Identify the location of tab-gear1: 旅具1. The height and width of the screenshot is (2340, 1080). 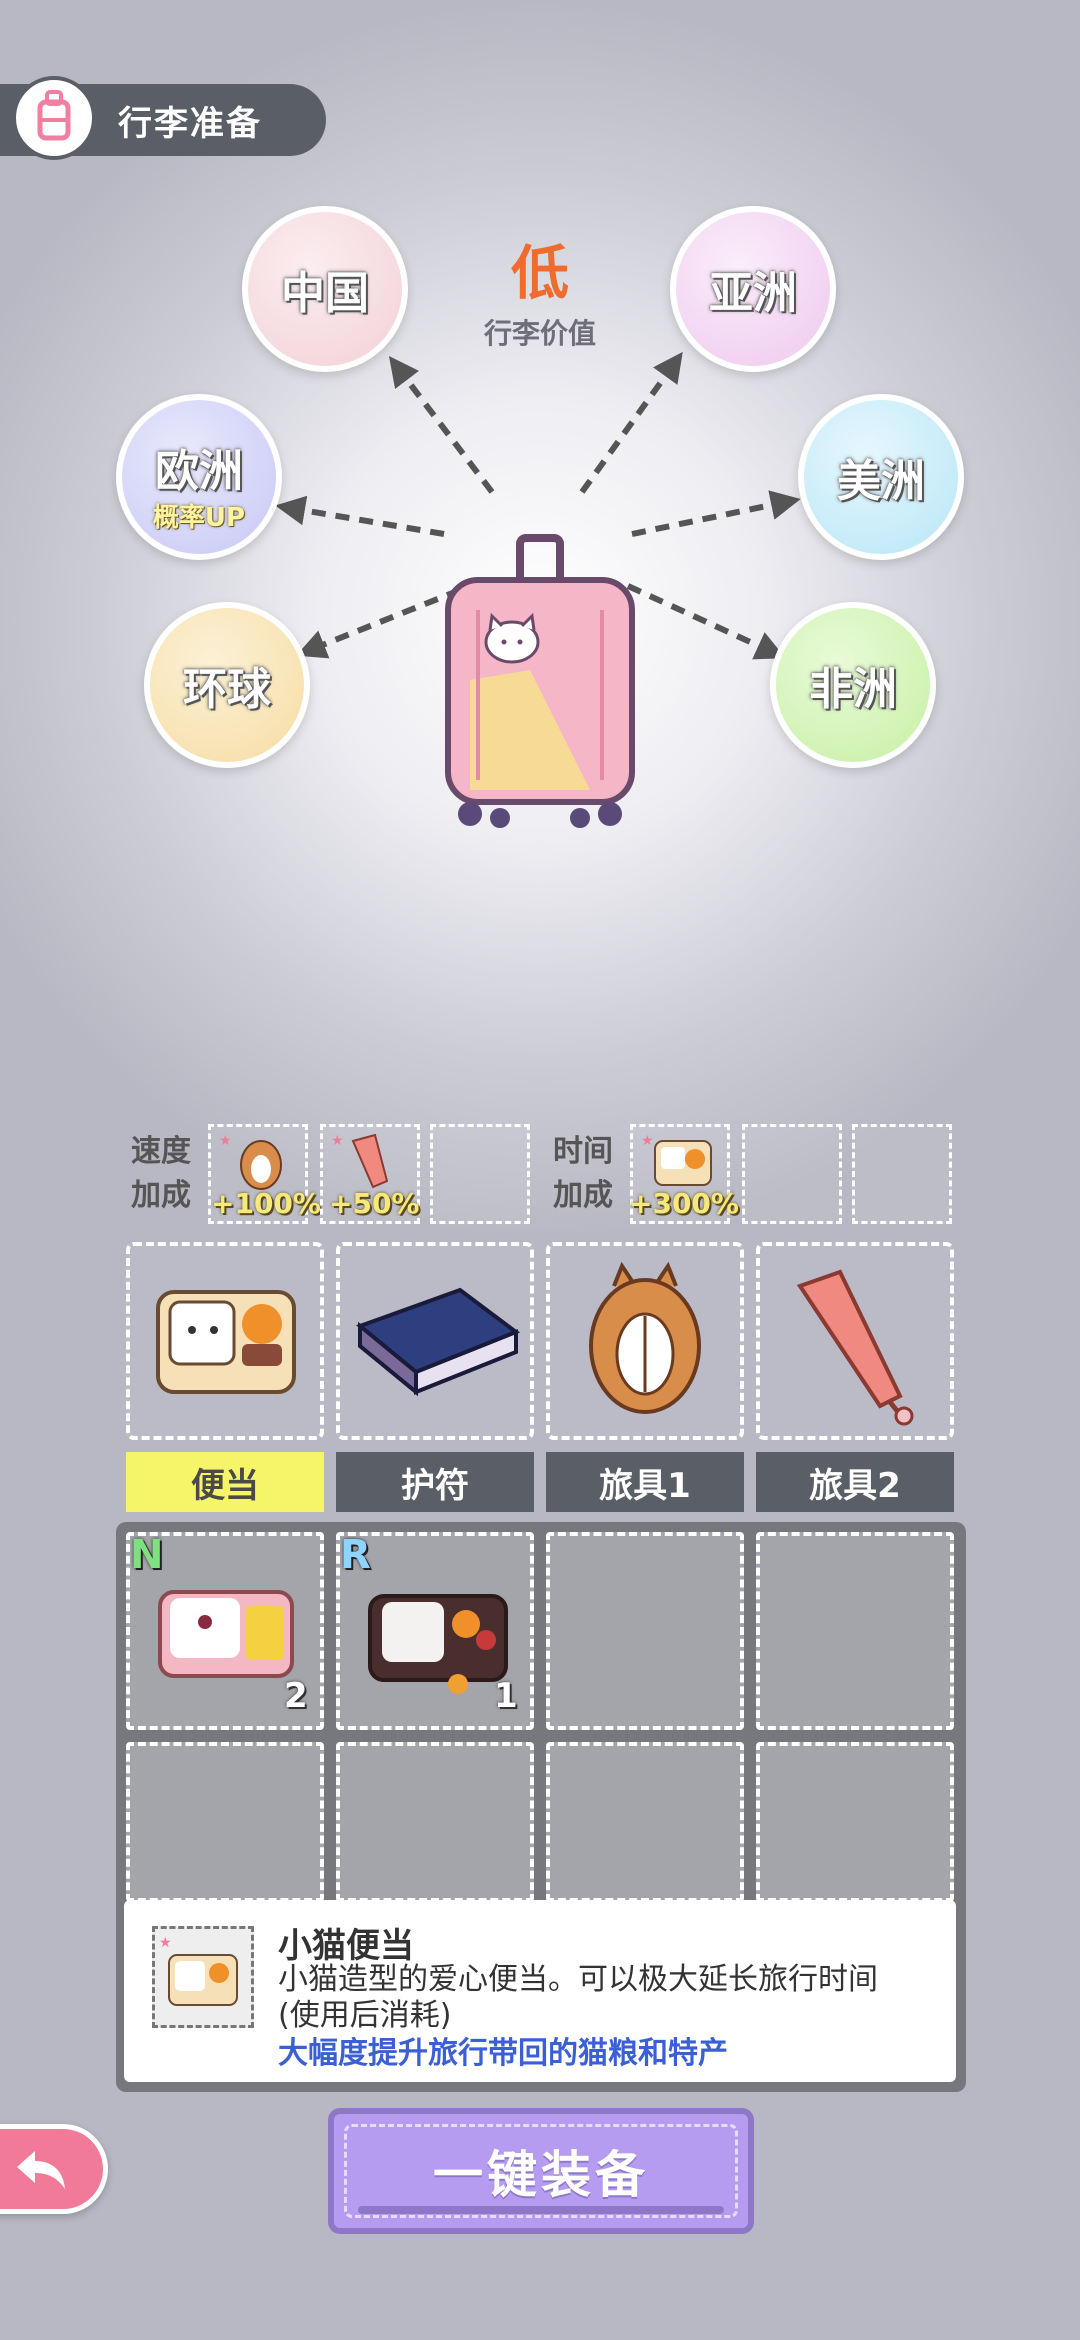
(645, 1482).